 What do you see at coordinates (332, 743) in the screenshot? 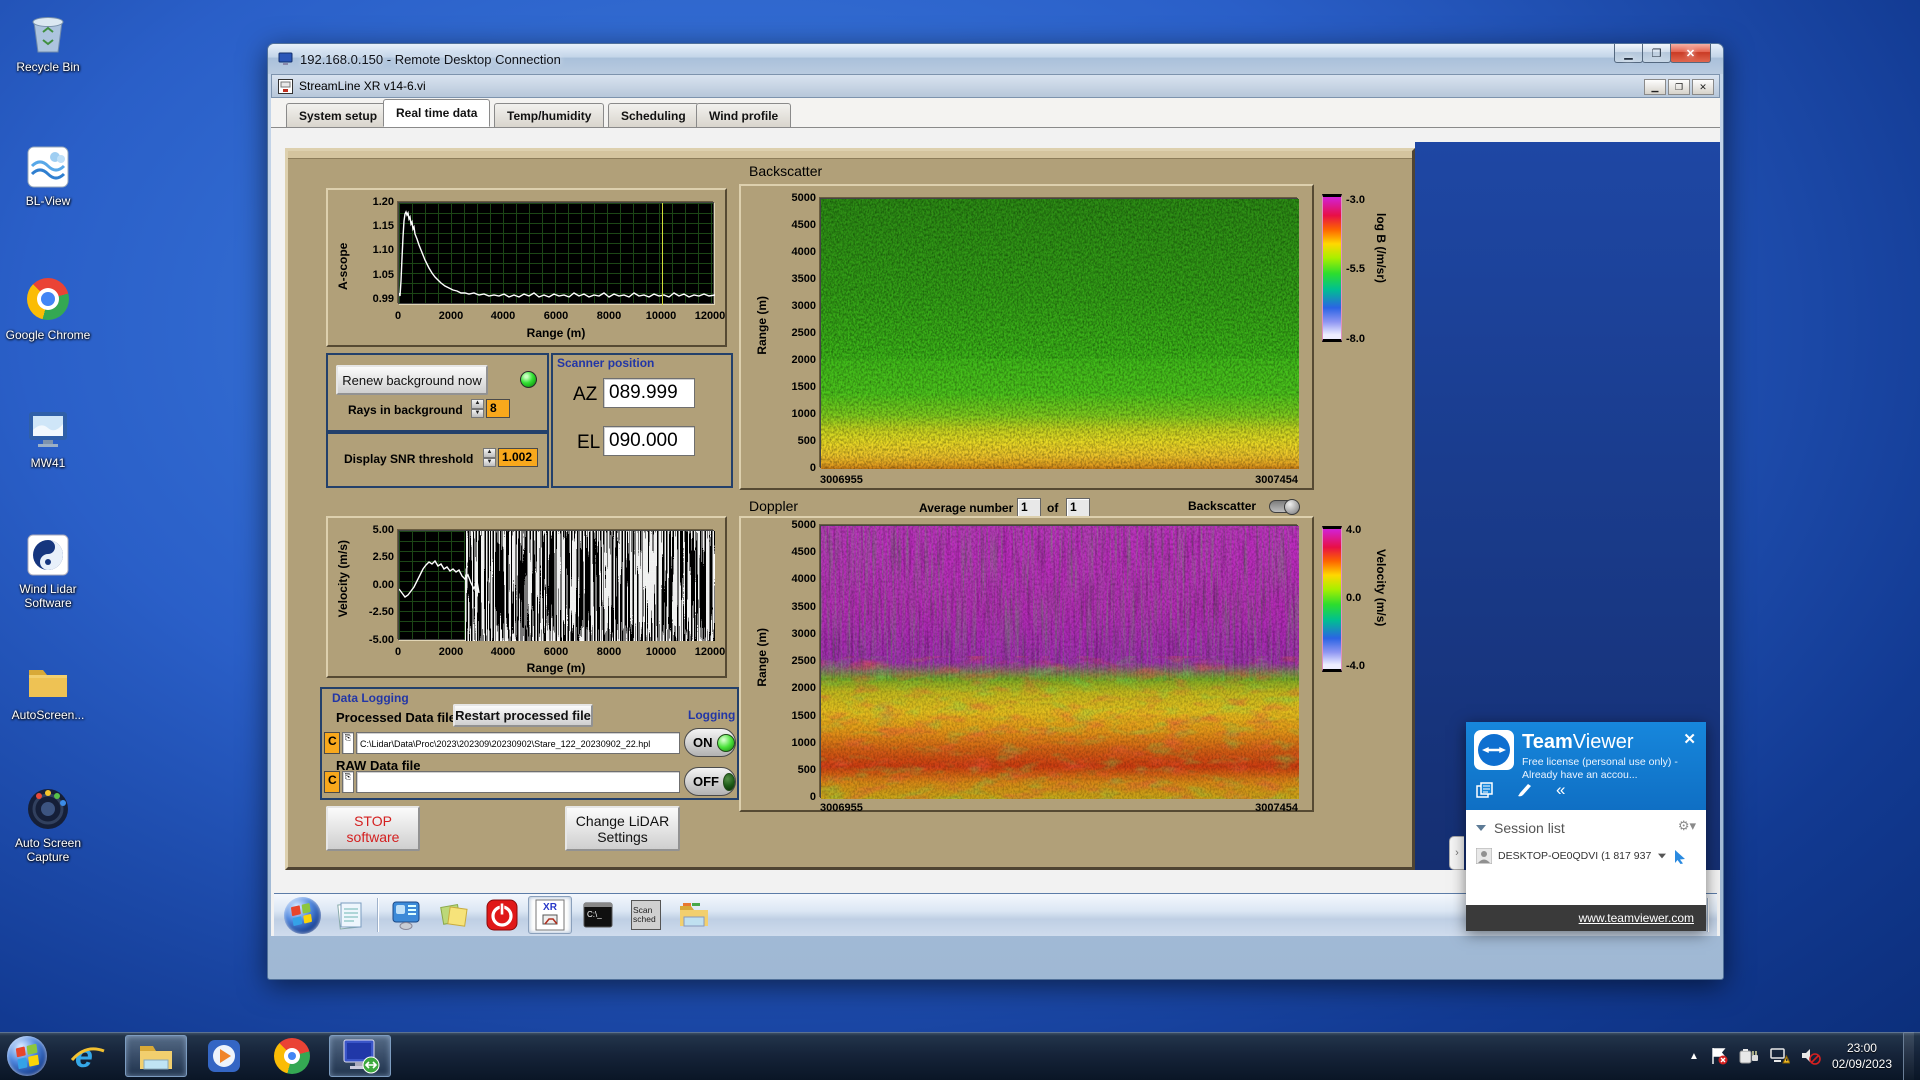
I see `processed-drive-box: C` at bounding box center [332, 743].